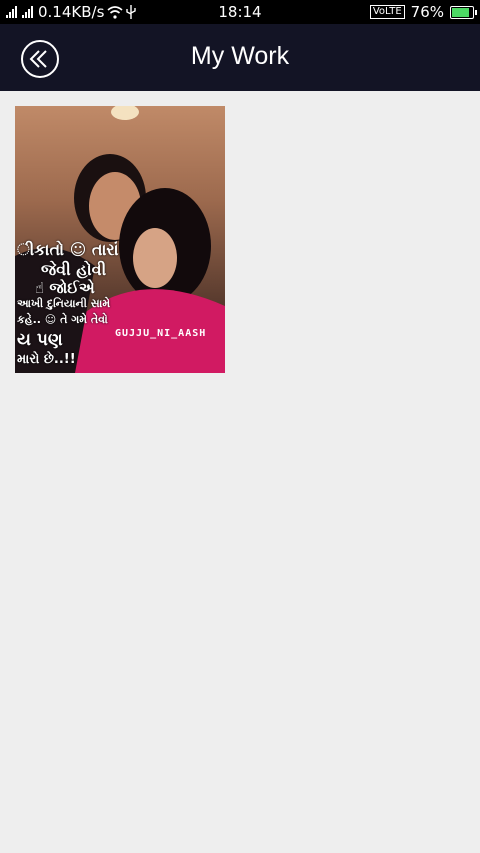  I want to click on status-bar: 0.14KB/s 18:14 VoLTE 76%, so click(240, 12).